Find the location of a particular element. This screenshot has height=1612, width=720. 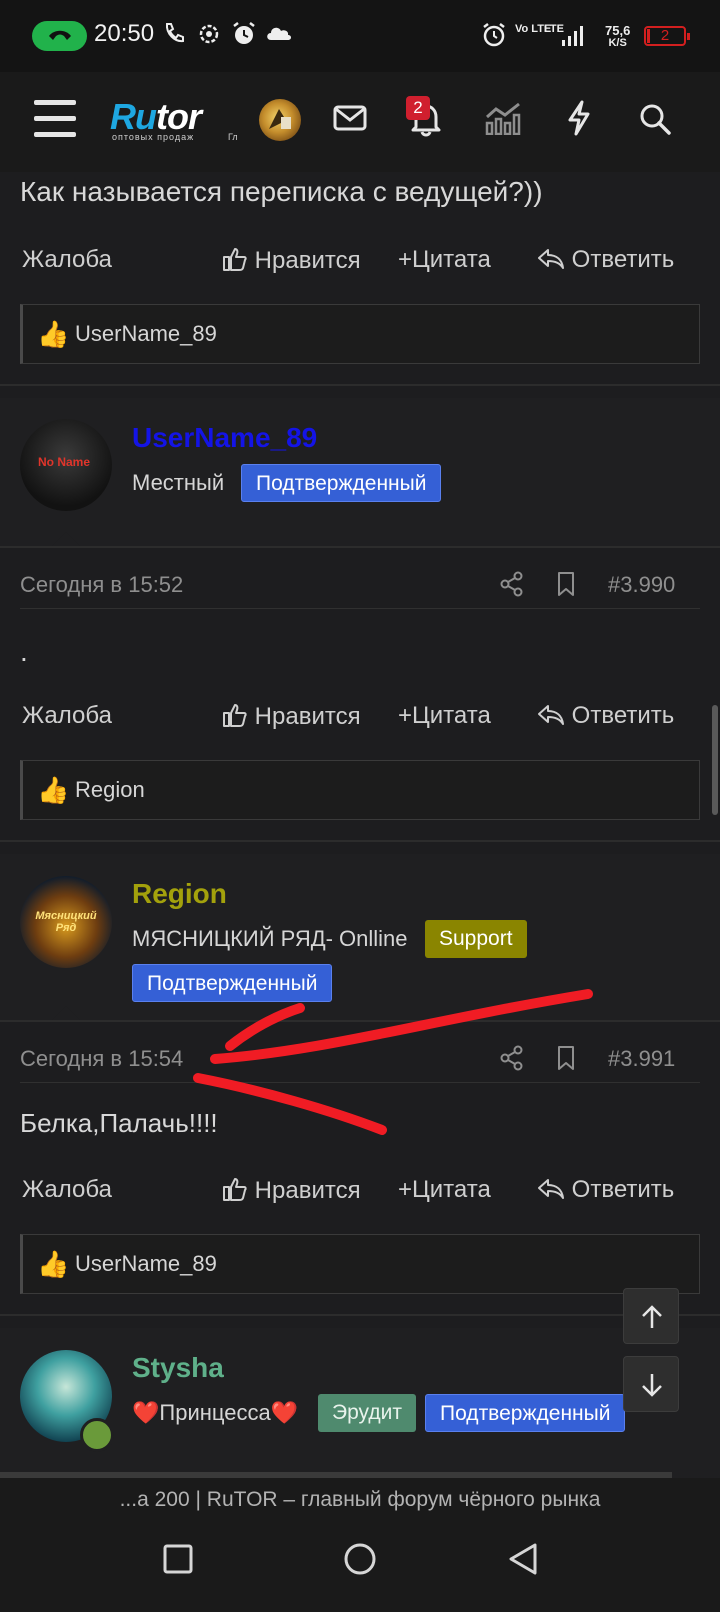

arrow-down-icon is located at coordinates (652, 1385).